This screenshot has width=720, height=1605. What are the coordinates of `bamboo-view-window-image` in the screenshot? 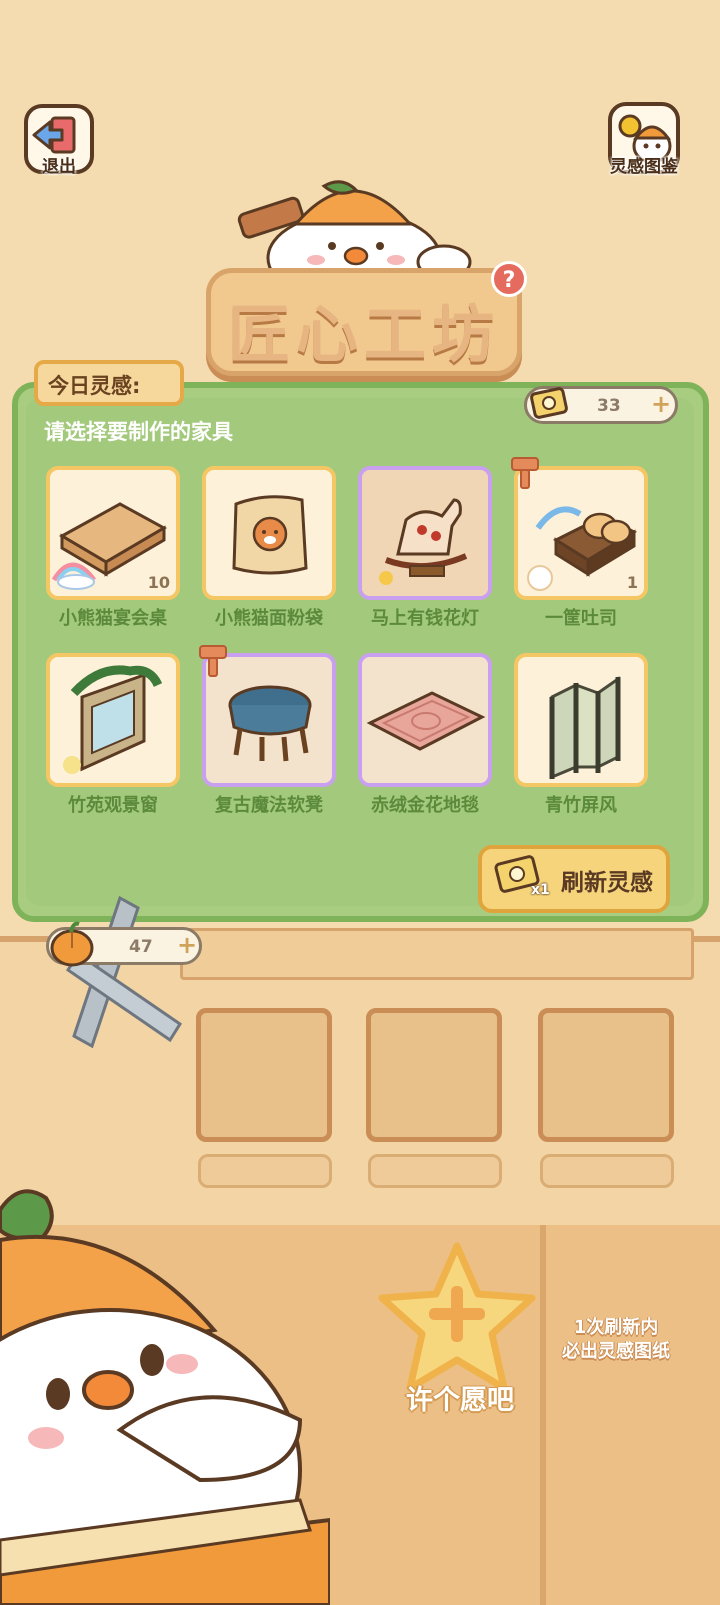 It's located at (113, 719).